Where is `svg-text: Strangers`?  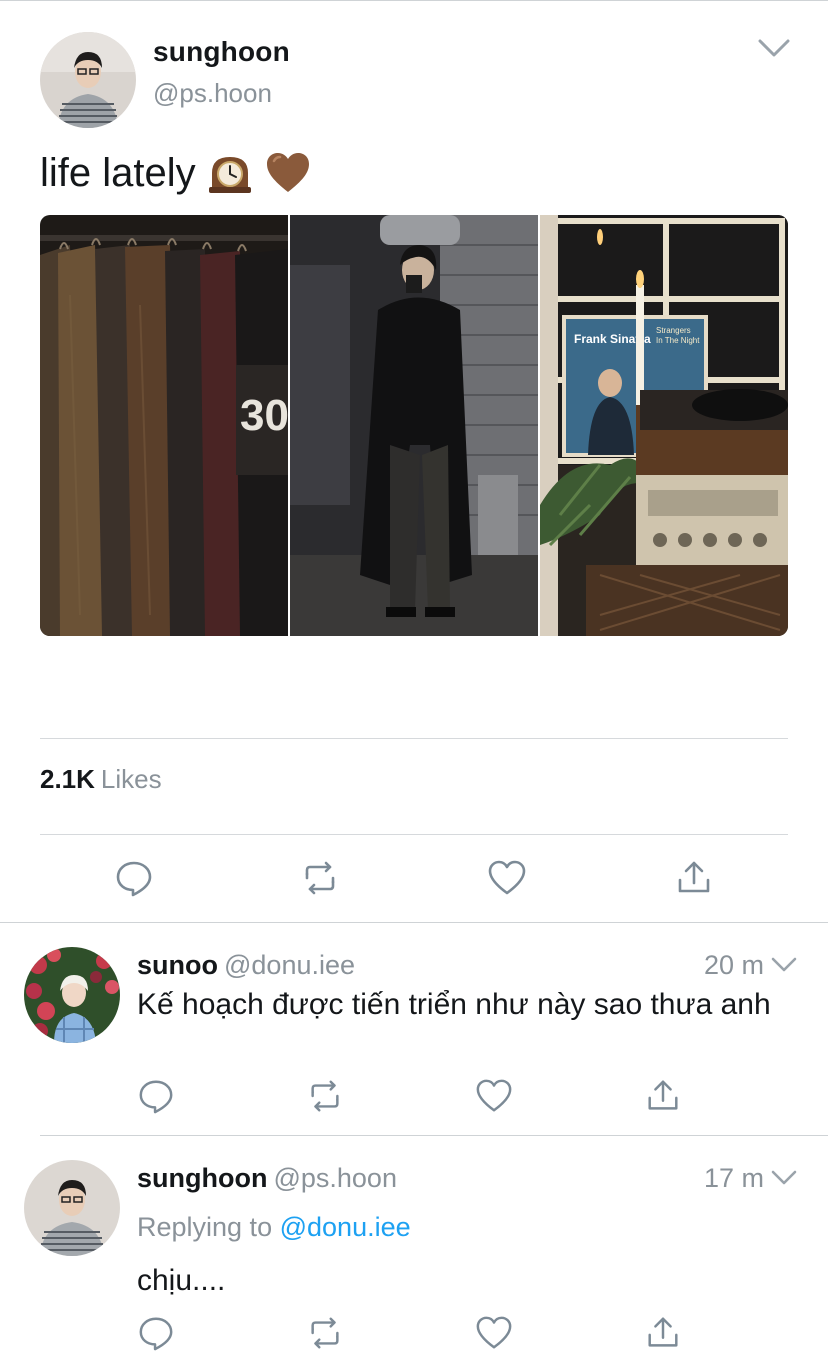 svg-text: Strangers is located at coordinates (673, 330).